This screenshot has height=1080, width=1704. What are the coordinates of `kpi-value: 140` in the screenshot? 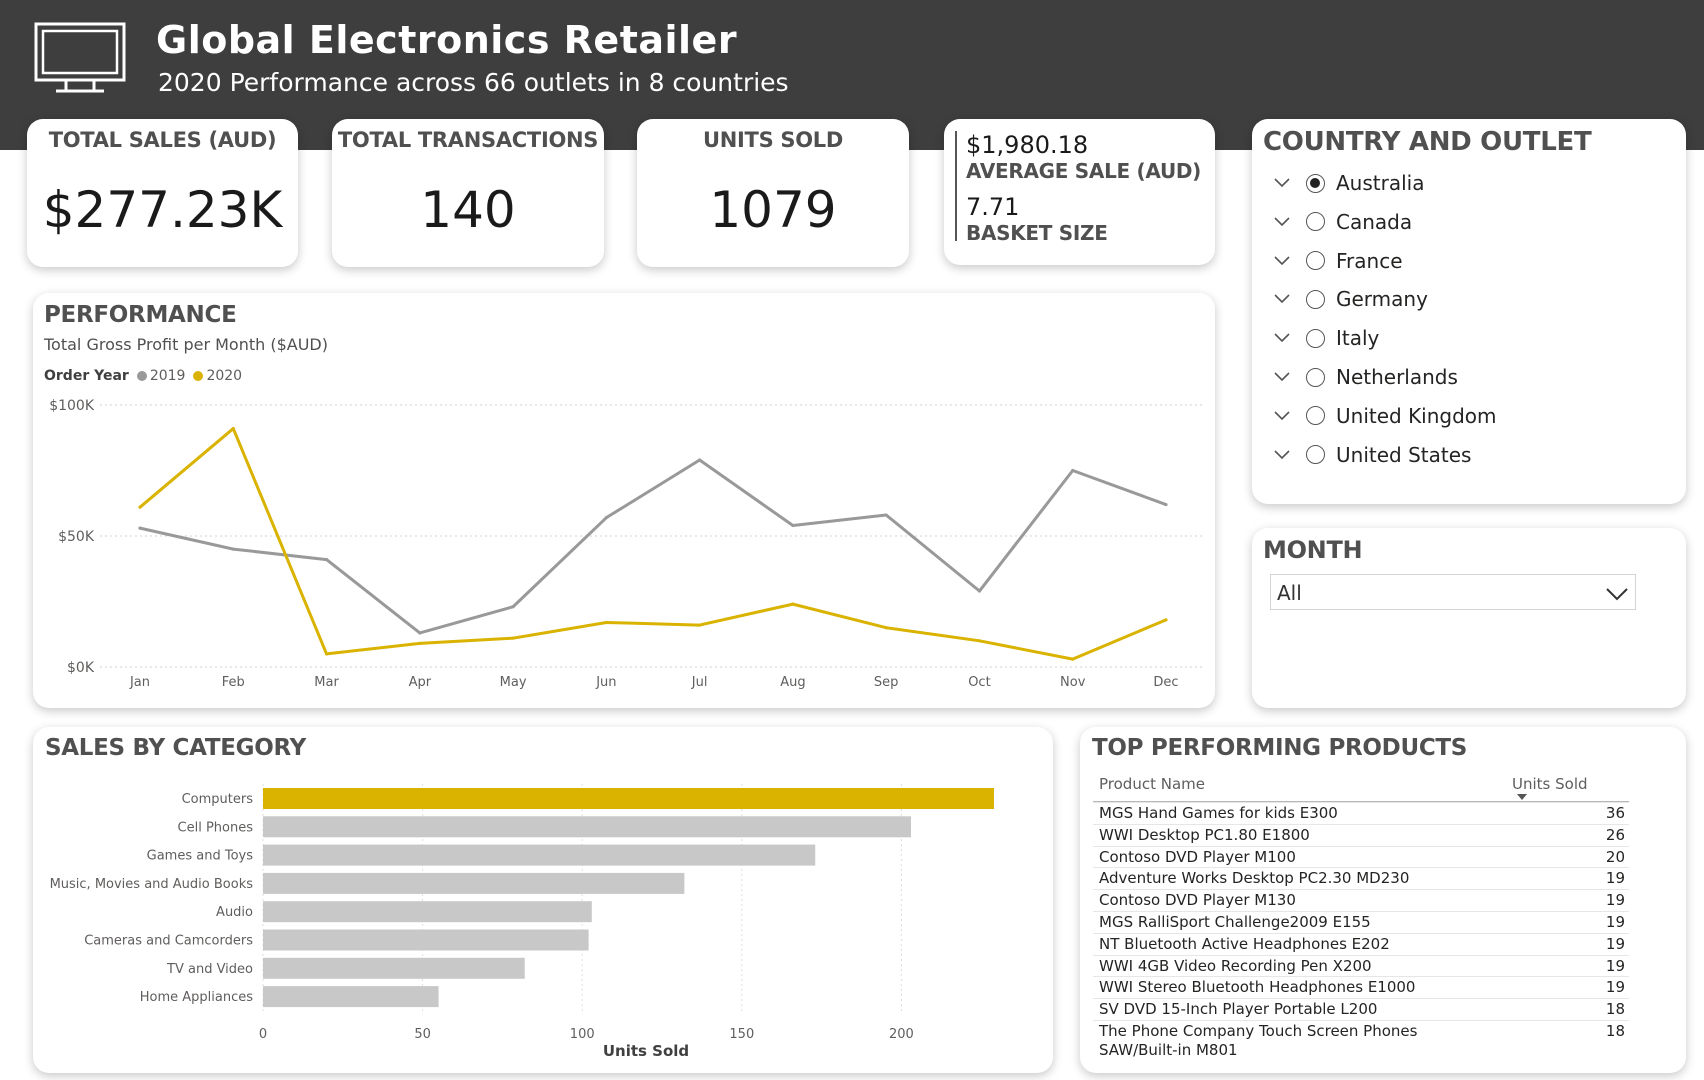 It's located at (468, 210).